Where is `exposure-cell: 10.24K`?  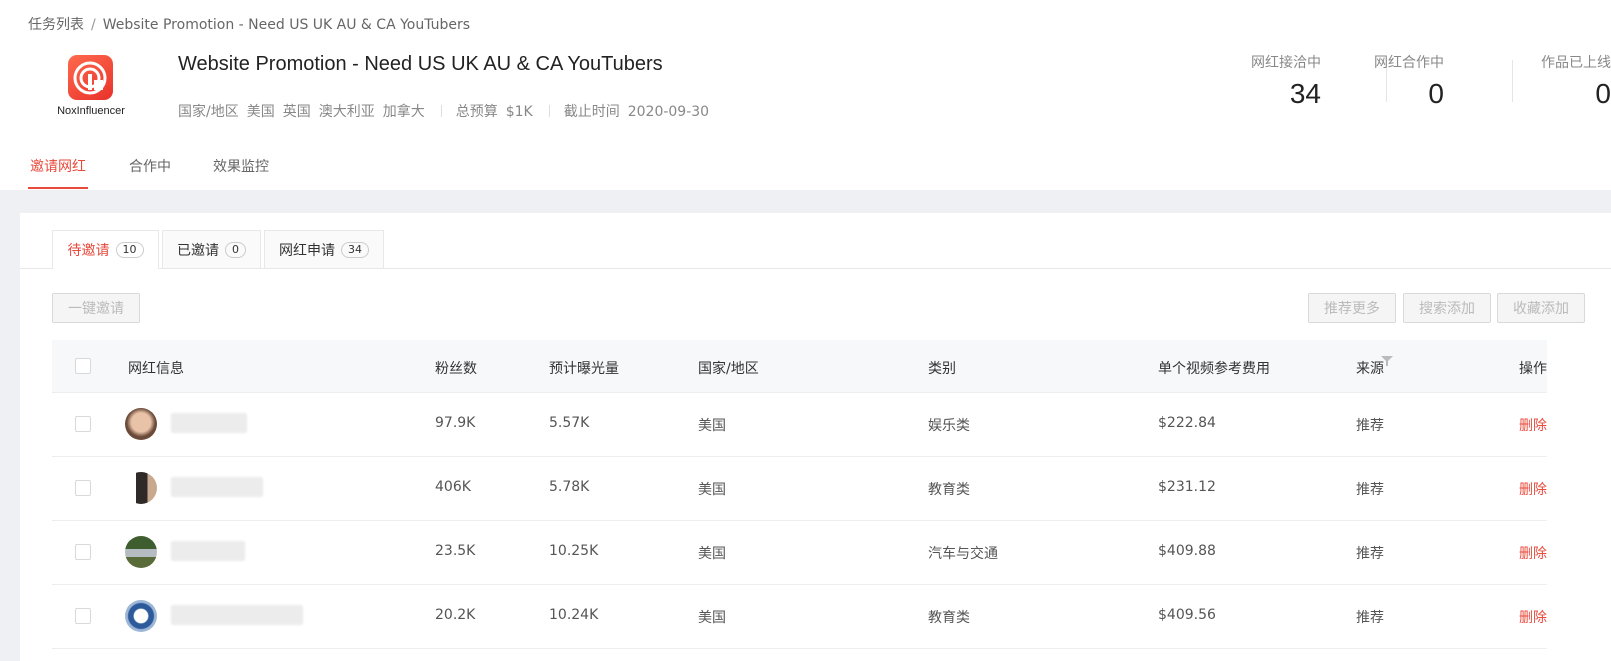
exposure-cell: 10.24K is located at coordinates (574, 615).